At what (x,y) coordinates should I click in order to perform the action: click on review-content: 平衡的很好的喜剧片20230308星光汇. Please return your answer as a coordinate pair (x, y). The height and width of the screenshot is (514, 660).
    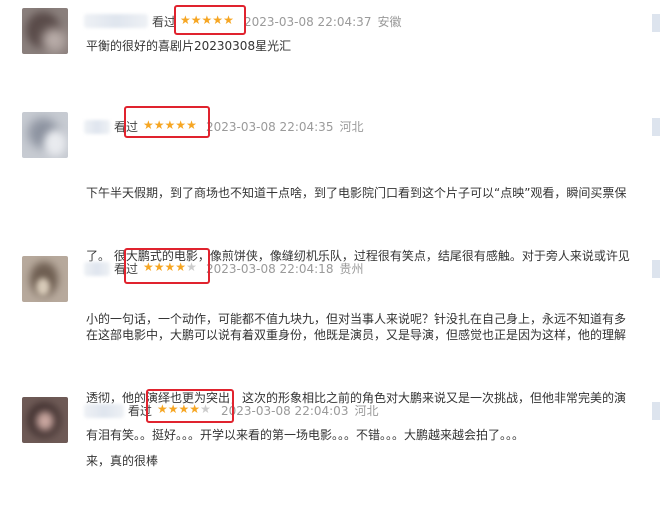
    Looking at the image, I should click on (373, 46).